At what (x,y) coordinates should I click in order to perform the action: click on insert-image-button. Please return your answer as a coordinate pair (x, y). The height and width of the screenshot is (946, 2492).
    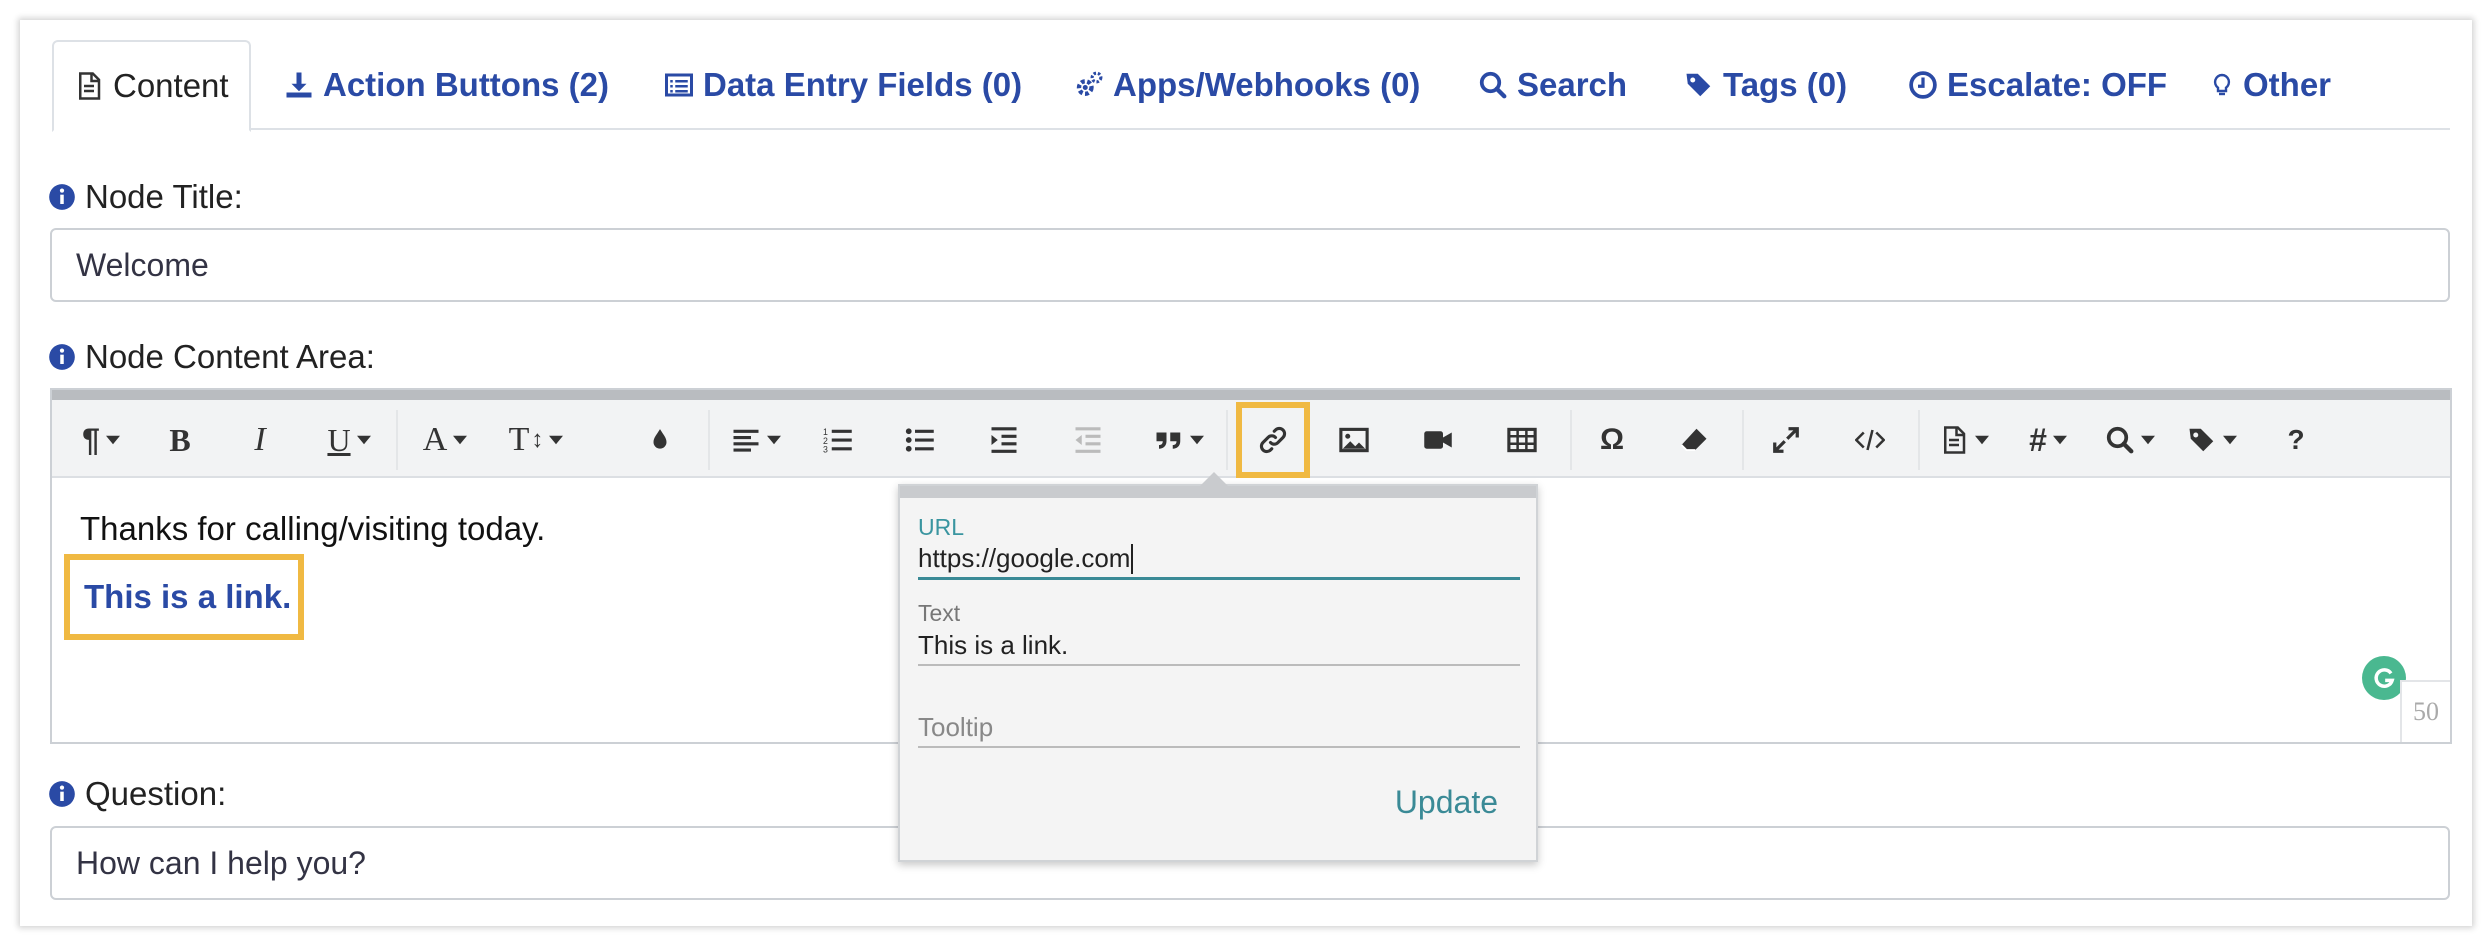
    Looking at the image, I should click on (1354, 440).